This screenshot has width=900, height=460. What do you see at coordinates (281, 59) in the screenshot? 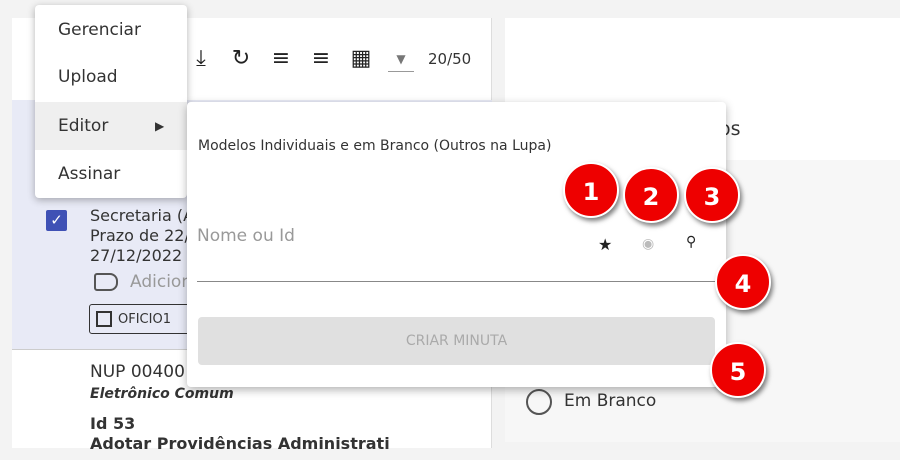
I see `filter-icon: ≡` at bounding box center [281, 59].